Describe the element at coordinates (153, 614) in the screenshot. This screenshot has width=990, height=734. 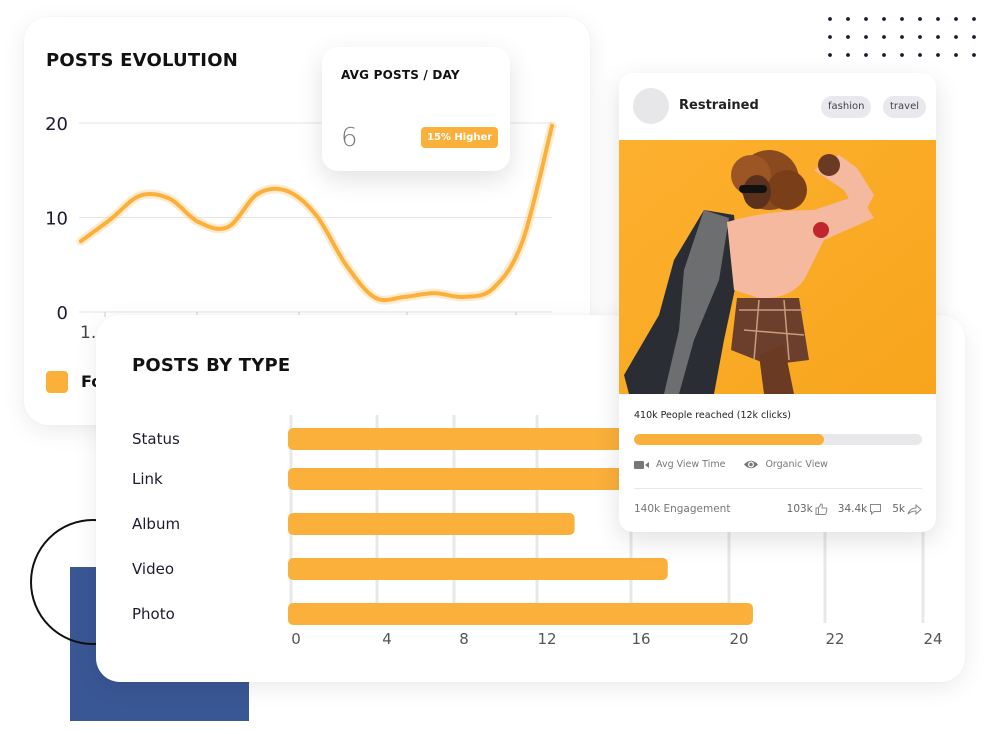
I see `category-label: Photo` at that location.